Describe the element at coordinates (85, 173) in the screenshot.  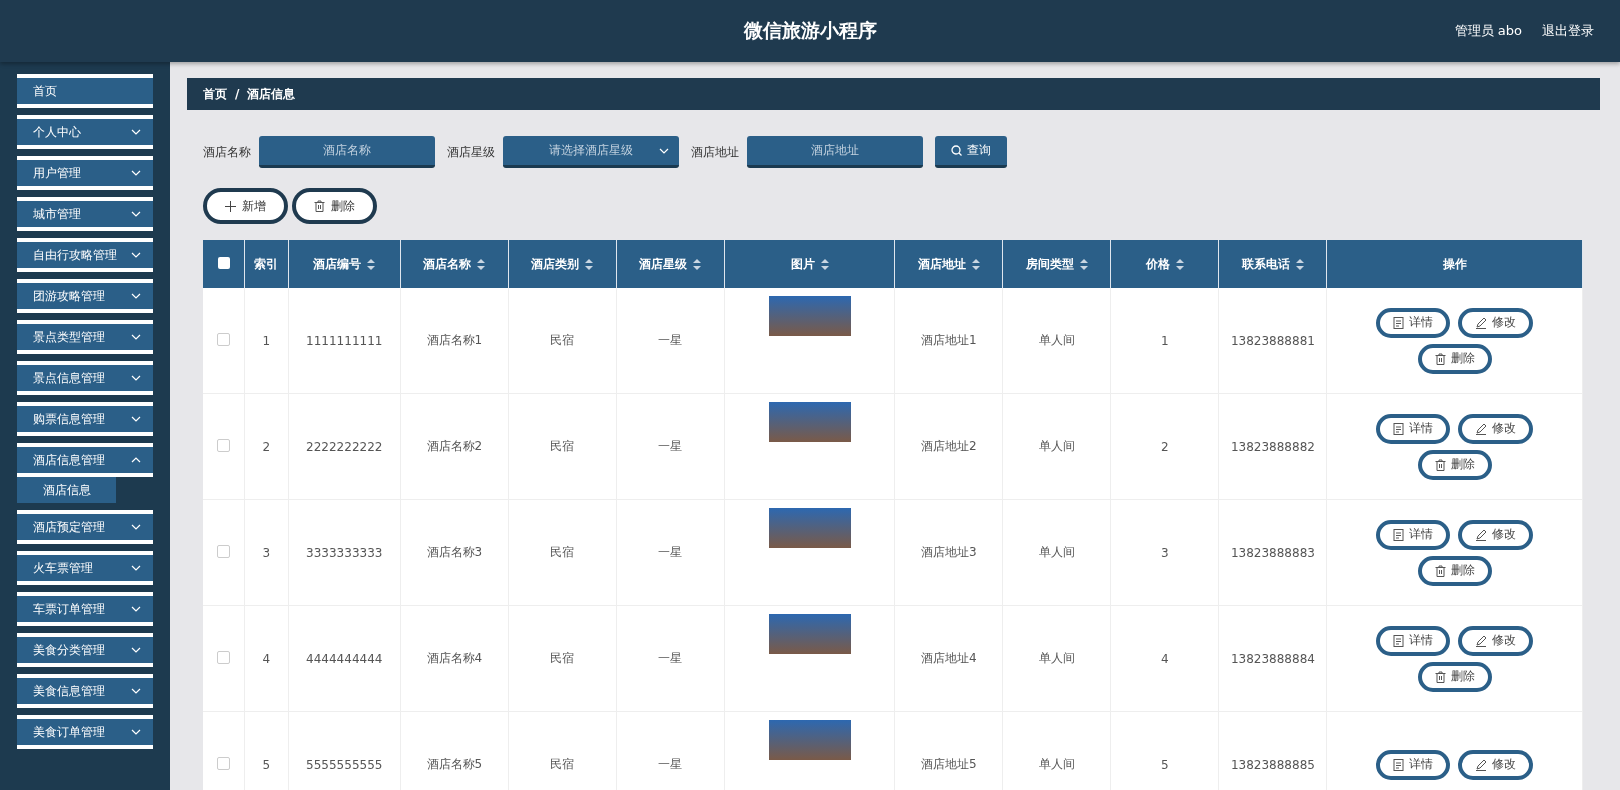
I see `sidebar-item: 用户管理` at that location.